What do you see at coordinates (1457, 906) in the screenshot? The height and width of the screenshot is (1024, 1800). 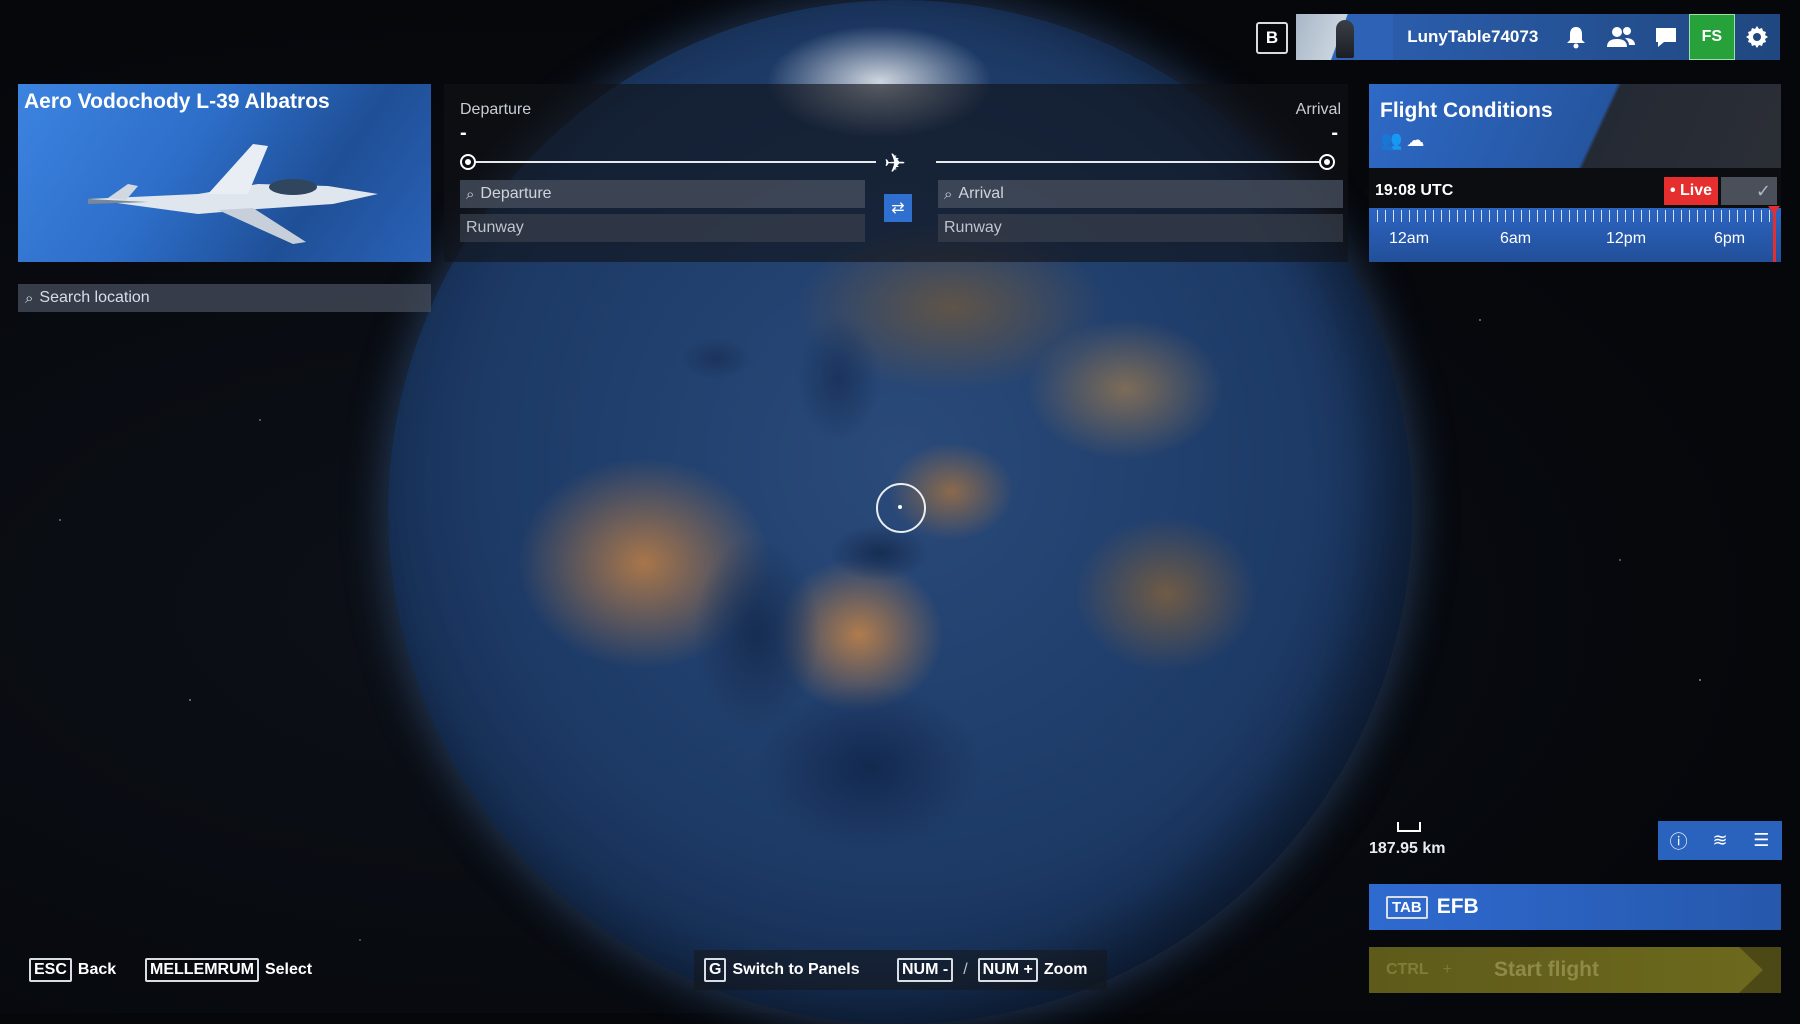 I see `efb-label: EFB` at bounding box center [1457, 906].